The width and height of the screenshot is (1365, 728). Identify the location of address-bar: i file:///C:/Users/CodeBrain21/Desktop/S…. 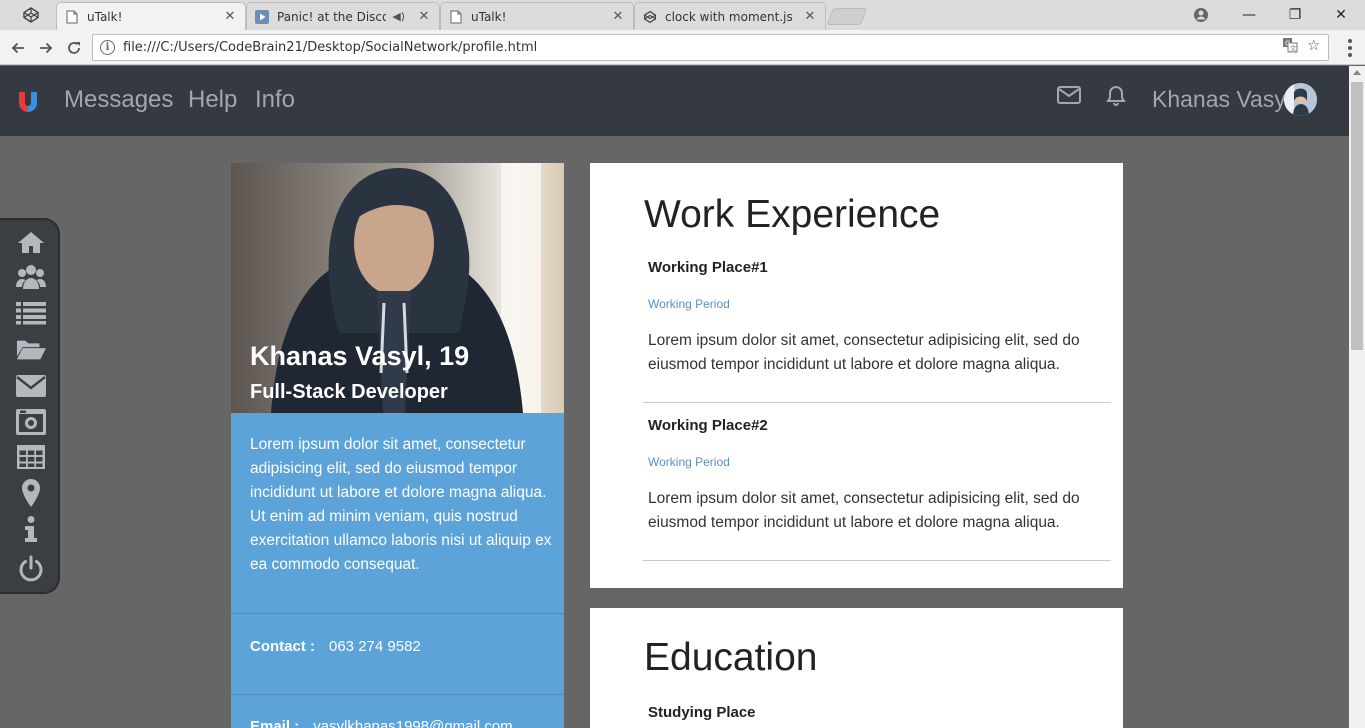
(710, 47).